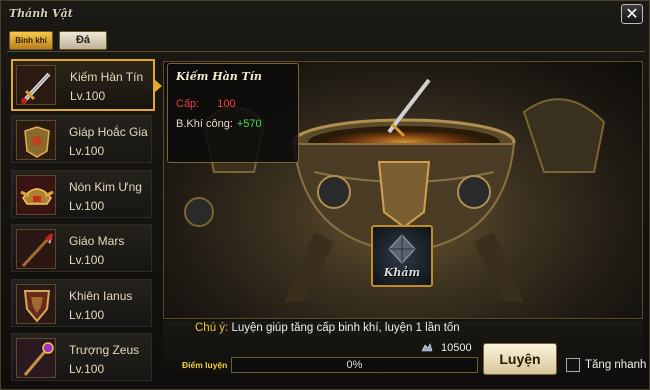 This screenshot has height=390, width=650. What do you see at coordinates (326, 51) in the screenshot?
I see `tab-divider` at bounding box center [326, 51].